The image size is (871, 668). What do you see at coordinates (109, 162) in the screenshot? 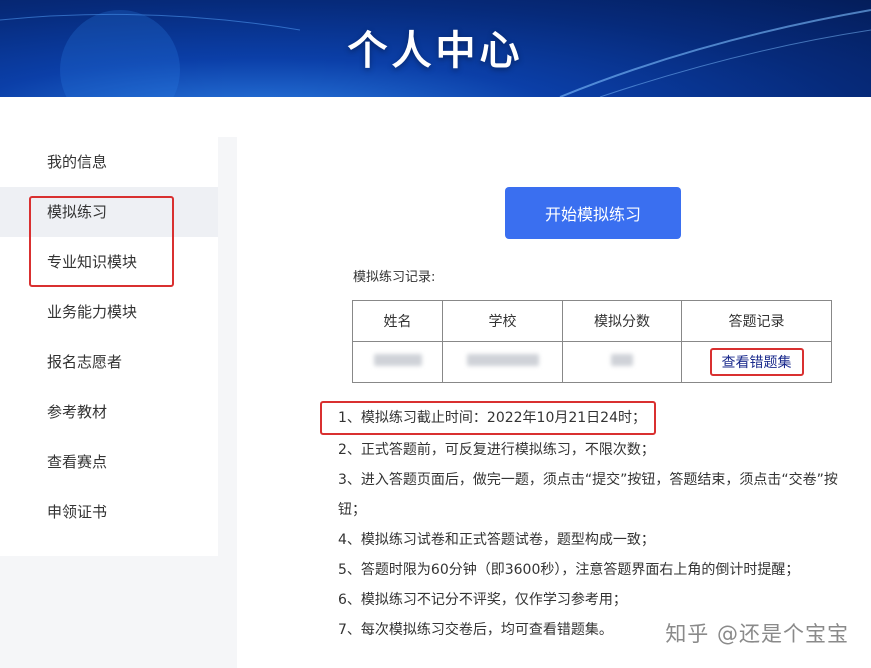
I see `sidebar-item-my-info: 我的信息` at bounding box center [109, 162].